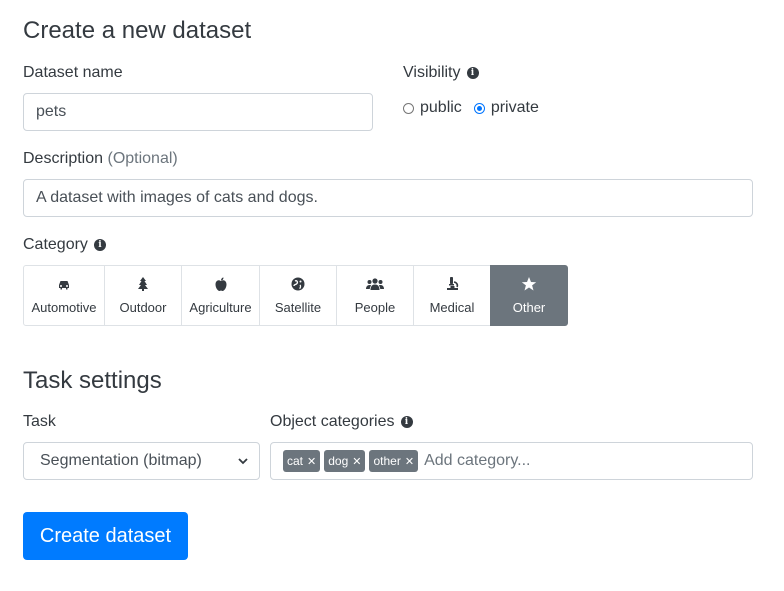 Image resolution: width=784 pixels, height=591 pixels. I want to click on category-agriculture: Agriculture, so click(220, 295).